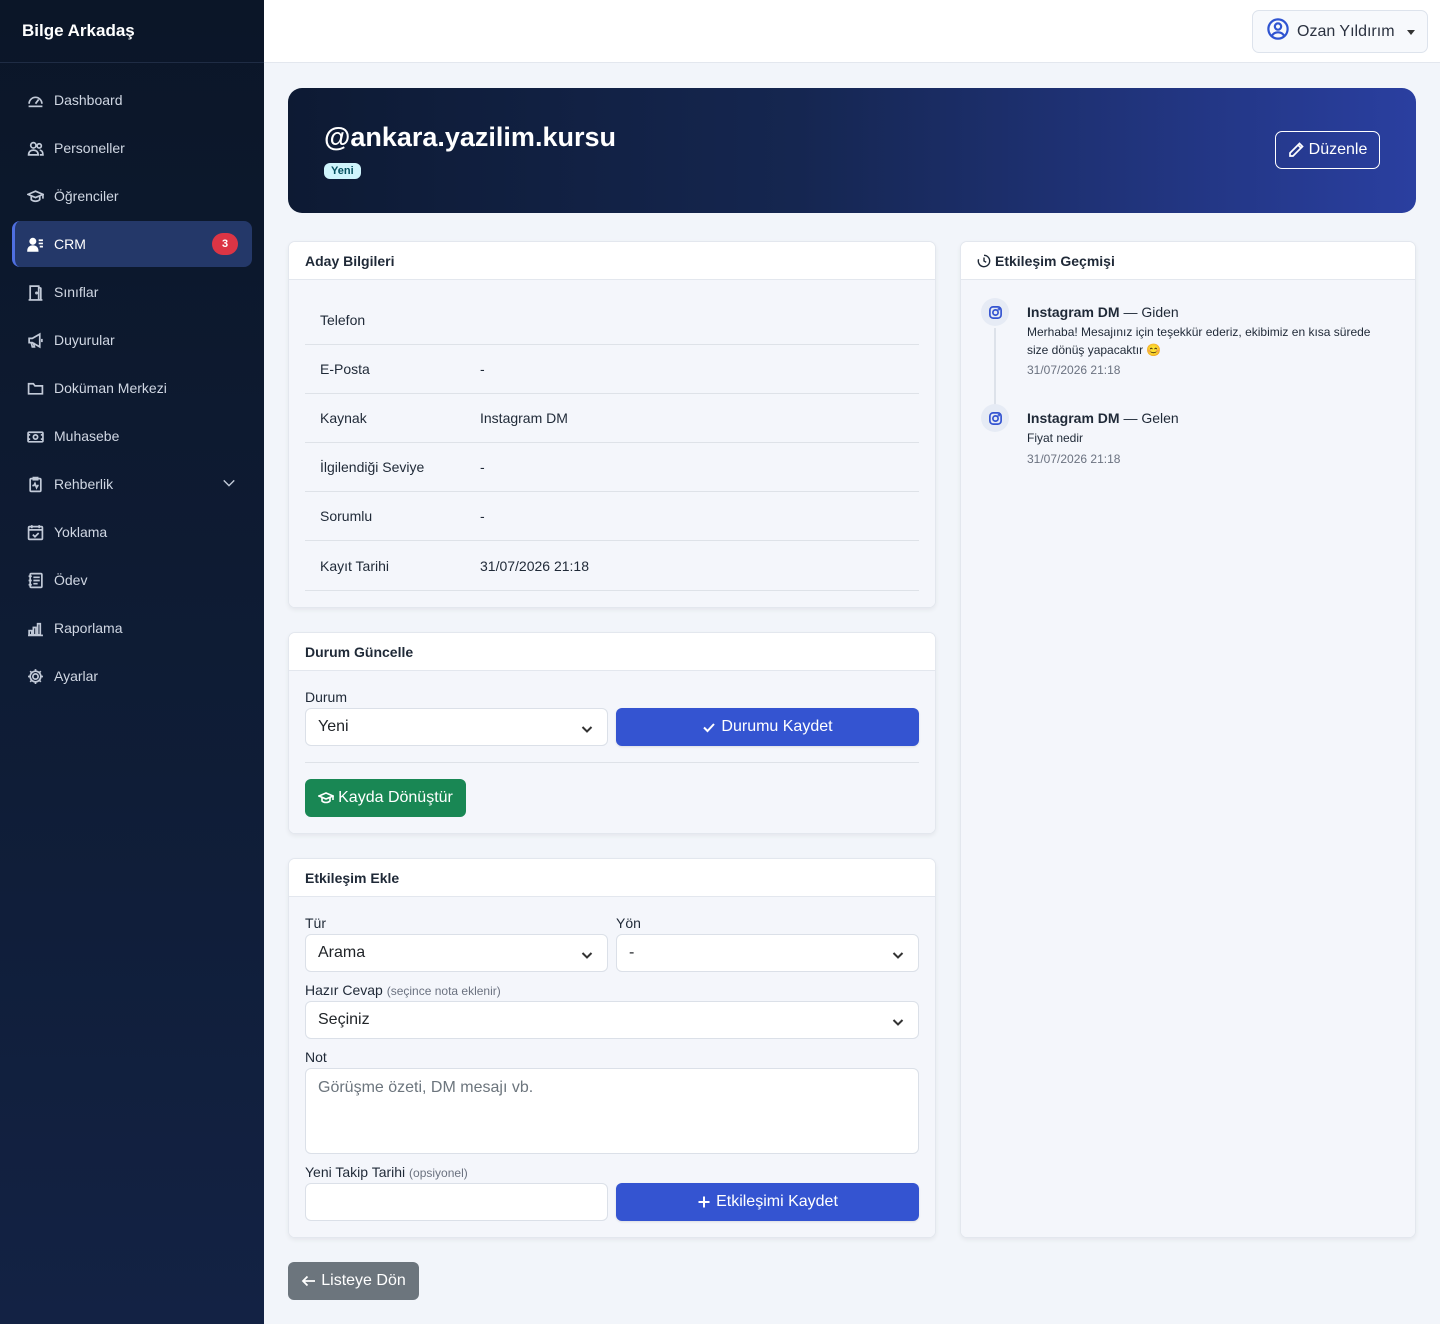 Image resolution: width=1440 pixels, height=1324 pixels. What do you see at coordinates (308, 1281) in the screenshot?
I see `arrow-left-icon` at bounding box center [308, 1281].